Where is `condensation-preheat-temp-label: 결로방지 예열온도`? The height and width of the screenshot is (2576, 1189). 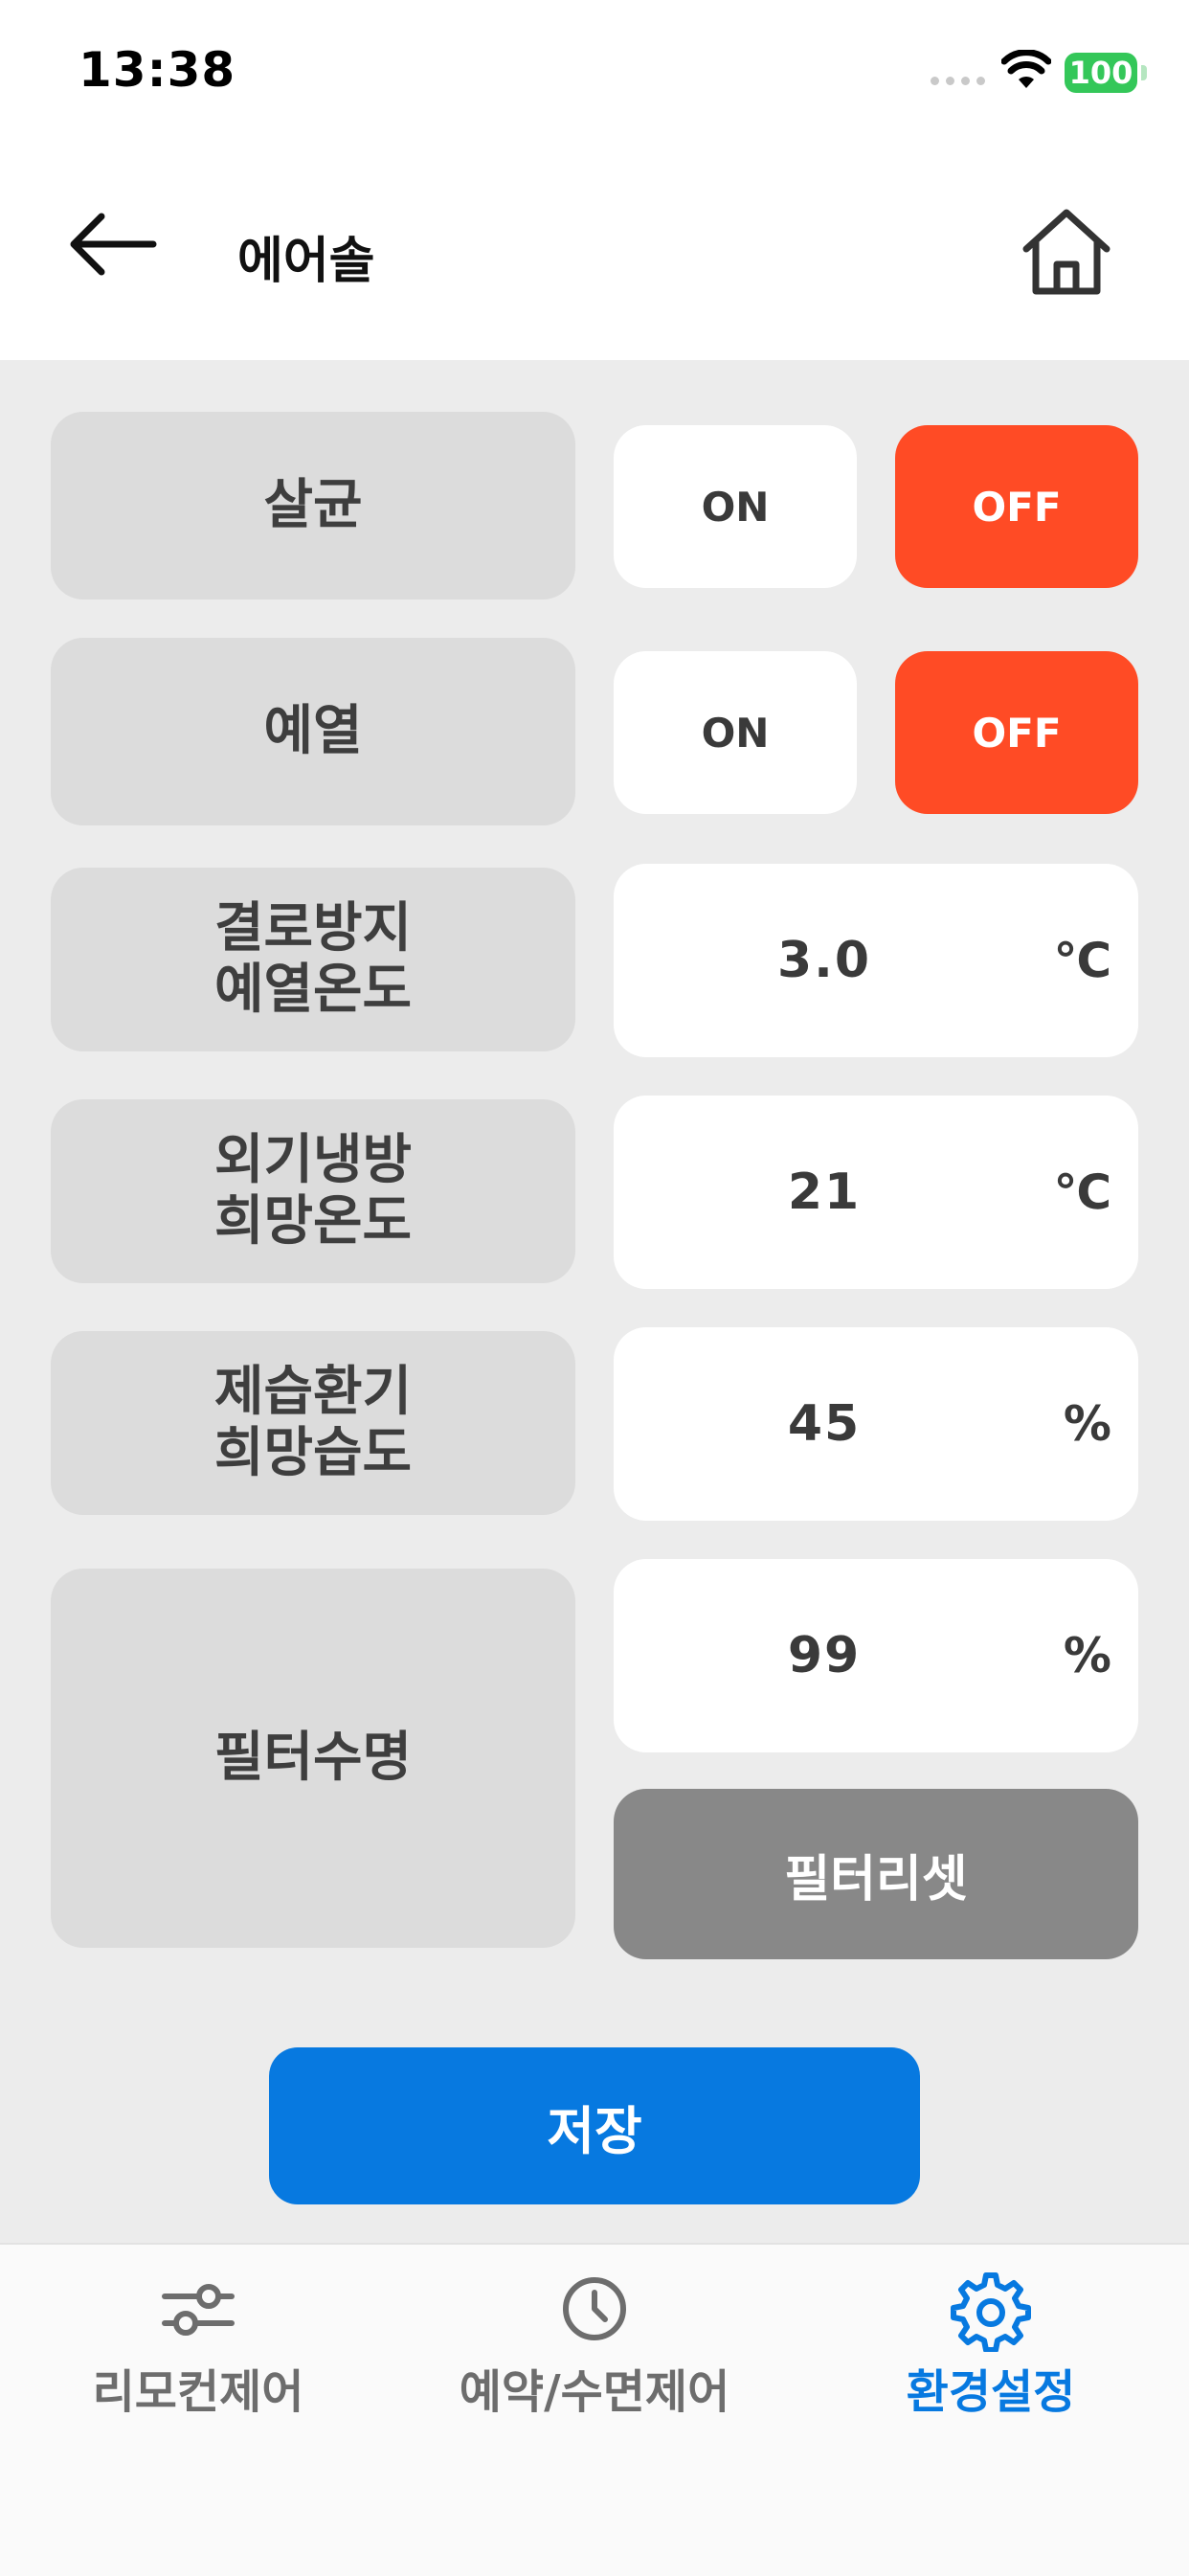
condensation-preheat-temp-label: 결로방지 예열온도 is located at coordinates (313, 959).